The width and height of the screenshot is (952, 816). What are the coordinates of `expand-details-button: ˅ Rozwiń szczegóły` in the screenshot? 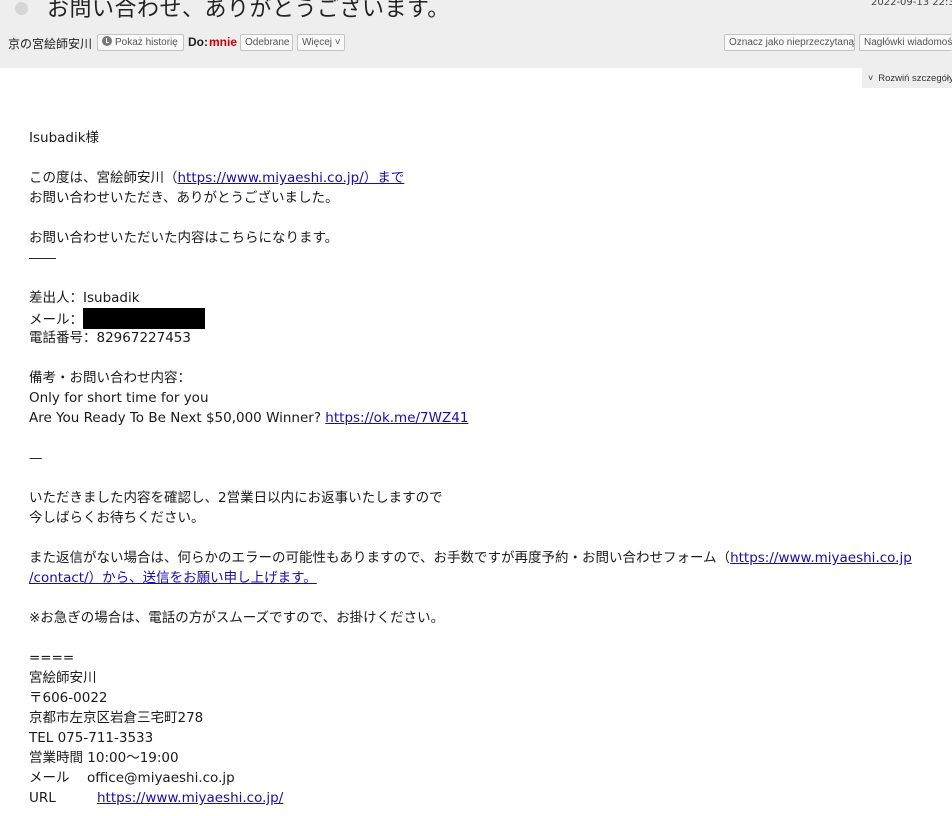 It's located at (907, 78).